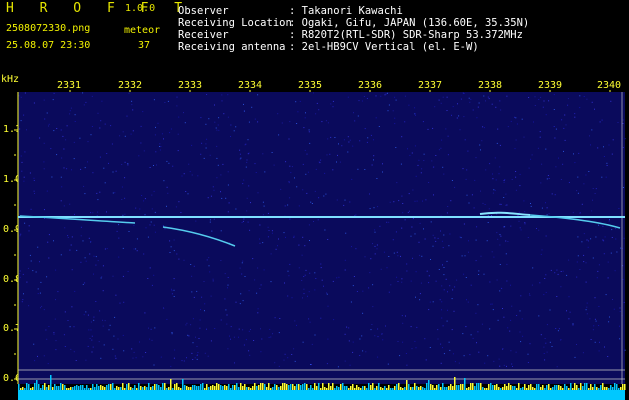  I want to click on app-version: 1.0.0, so click(140, 8).